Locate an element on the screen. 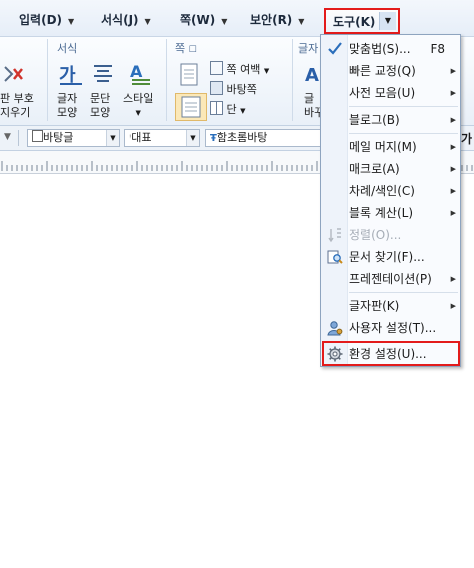  column-button: 단 ▼ is located at coordinates (228, 109).